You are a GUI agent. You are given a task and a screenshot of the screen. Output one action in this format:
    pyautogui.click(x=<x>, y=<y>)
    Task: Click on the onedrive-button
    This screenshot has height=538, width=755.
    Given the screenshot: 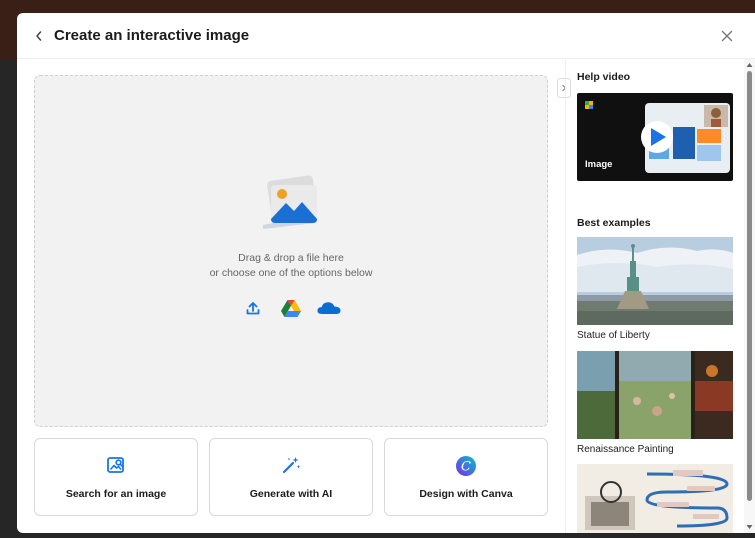 What is the action you would take?
    pyautogui.click(x=329, y=308)
    